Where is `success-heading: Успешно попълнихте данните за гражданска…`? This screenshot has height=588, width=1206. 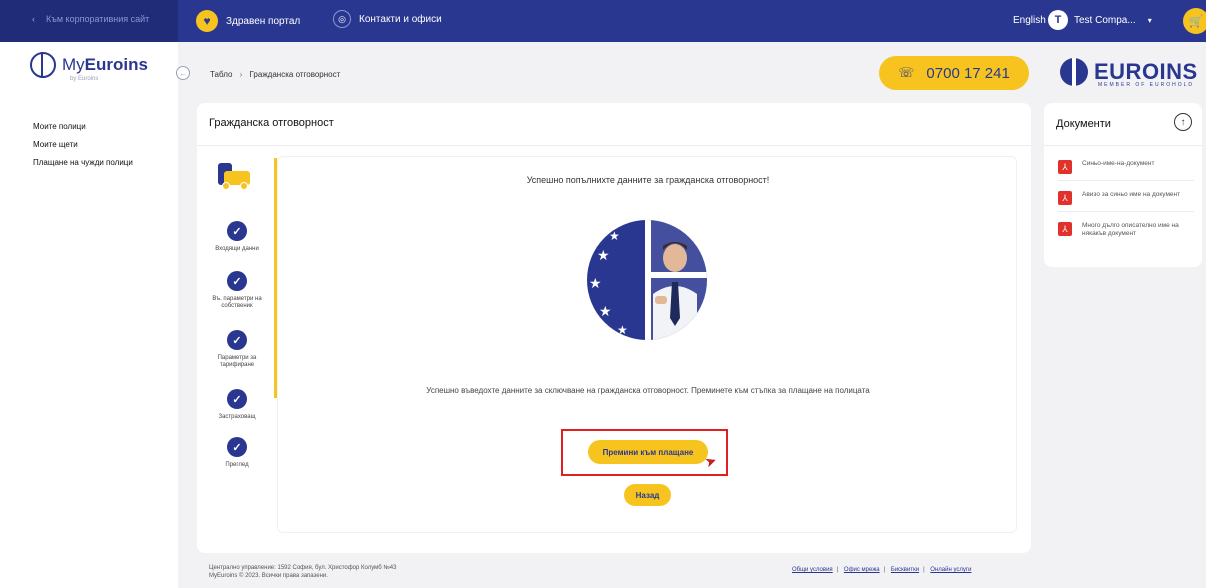
success-heading: Успешно попълнихте данните за гражданска… is located at coordinates (648, 180).